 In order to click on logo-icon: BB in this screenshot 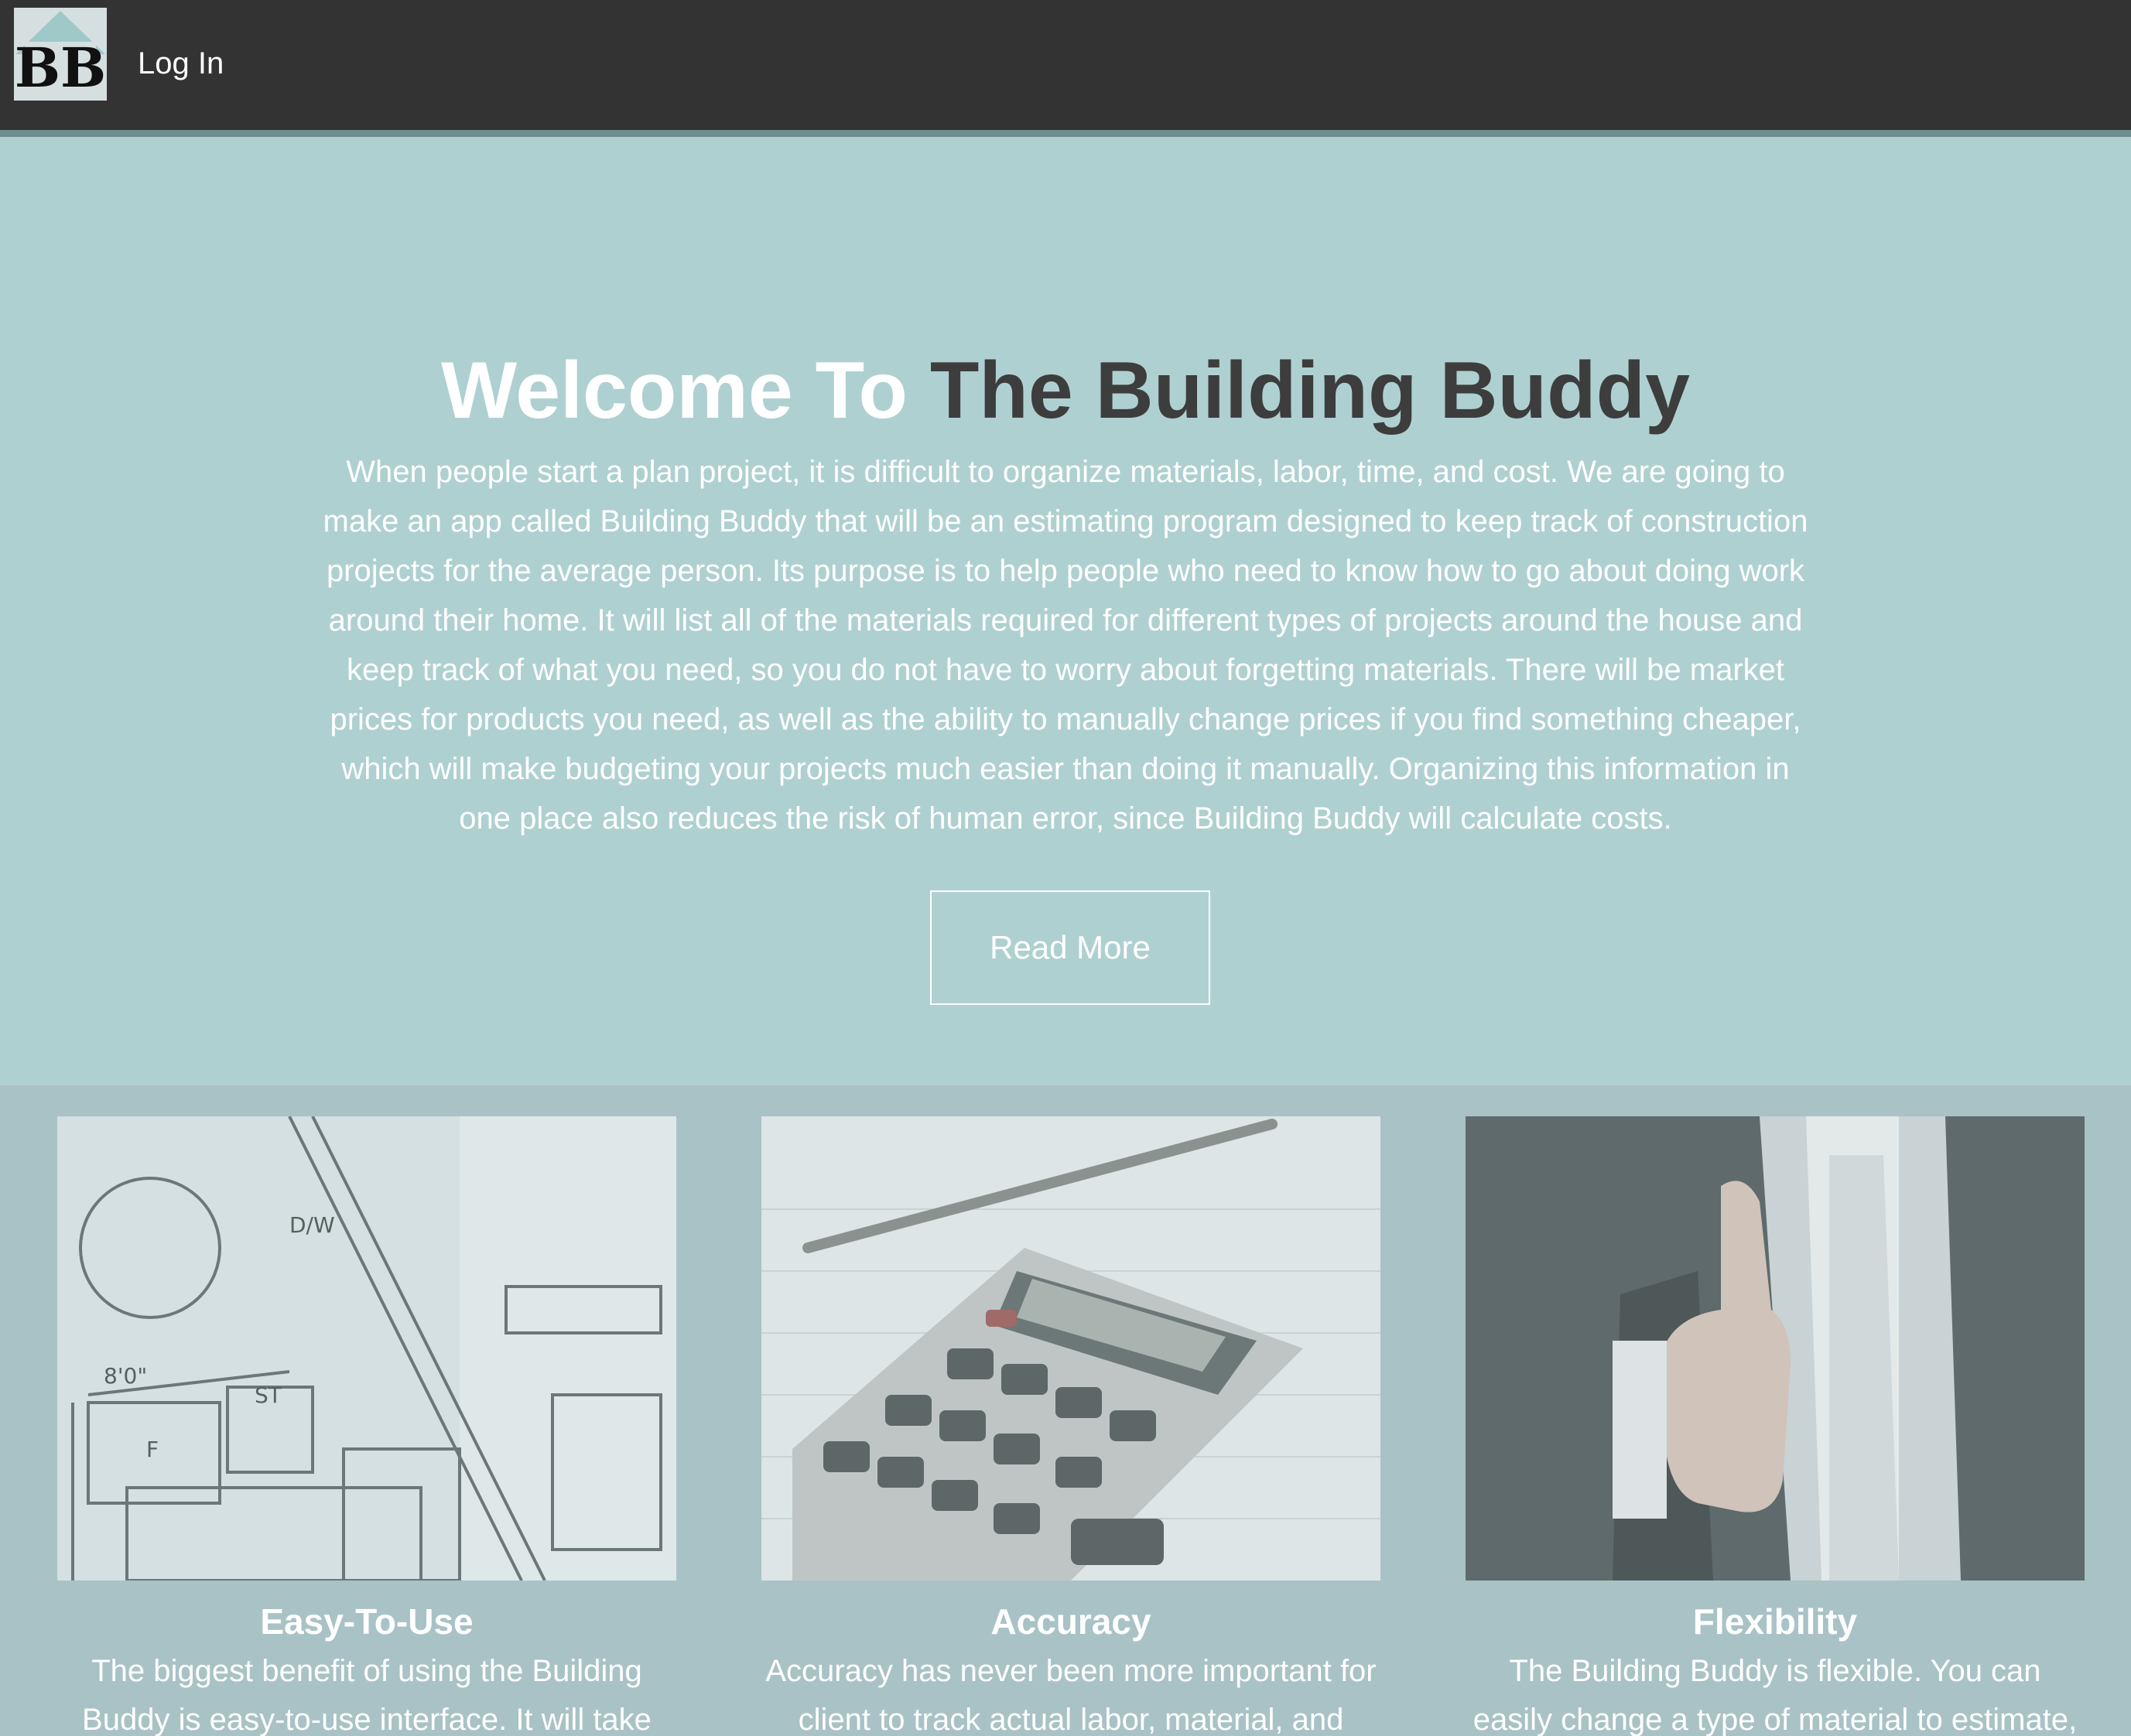, I will do `click(61, 54)`.